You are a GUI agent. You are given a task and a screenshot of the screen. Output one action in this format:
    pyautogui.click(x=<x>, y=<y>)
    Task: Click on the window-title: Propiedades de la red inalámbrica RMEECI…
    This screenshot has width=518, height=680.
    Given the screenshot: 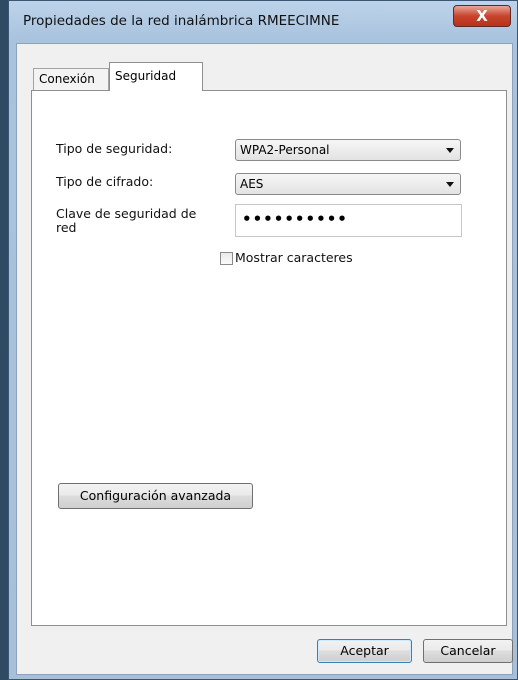 What is the action you would take?
    pyautogui.click(x=181, y=21)
    